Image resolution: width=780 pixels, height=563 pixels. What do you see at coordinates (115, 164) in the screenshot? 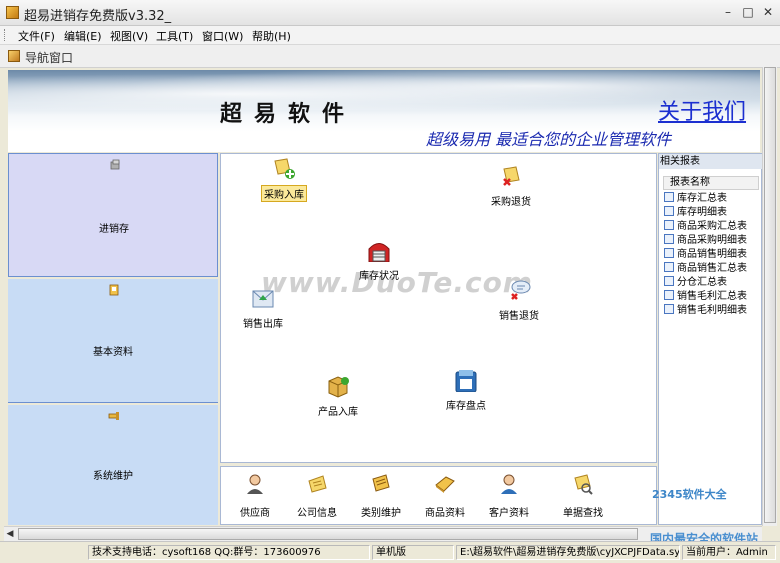
I see `package-icon` at bounding box center [115, 164].